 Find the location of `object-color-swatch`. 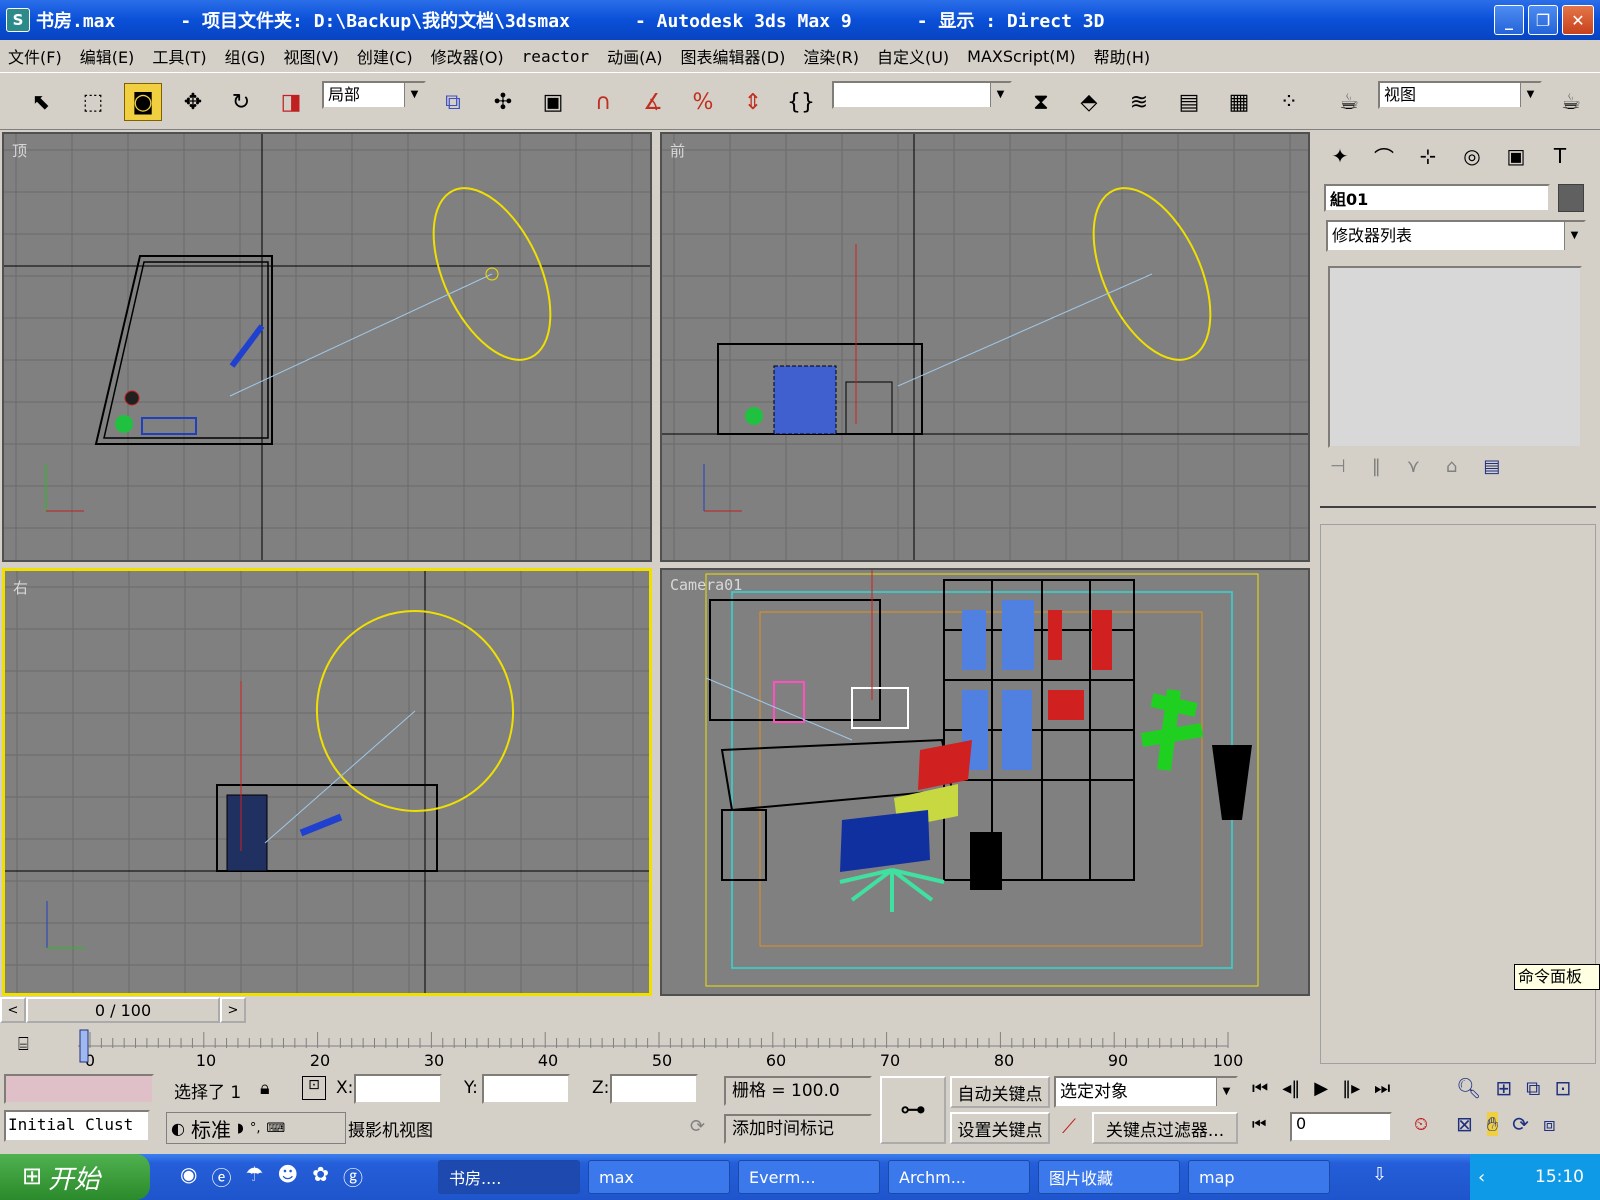

object-color-swatch is located at coordinates (1571, 198).